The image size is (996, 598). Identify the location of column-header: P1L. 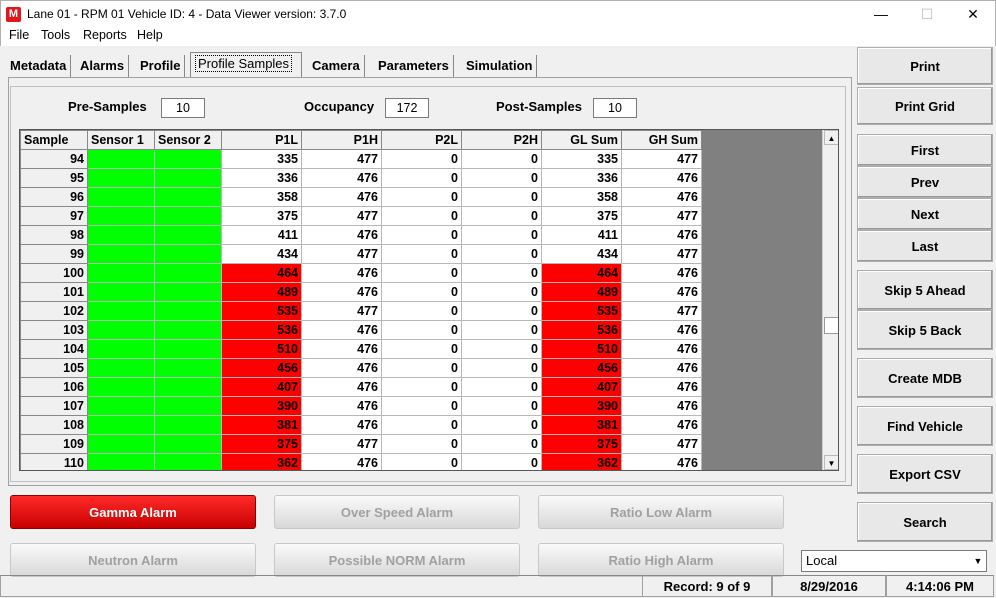
(261, 140).